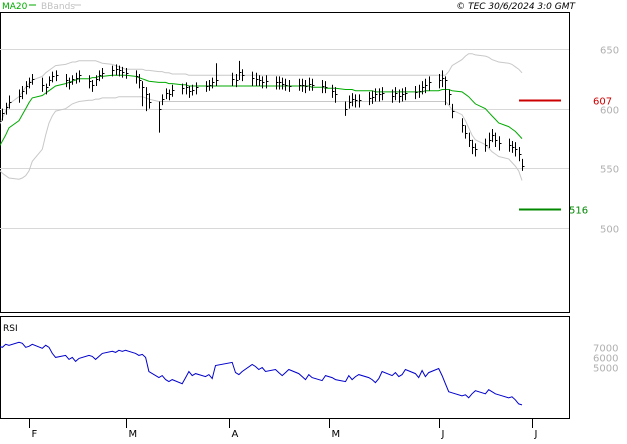 The width and height of the screenshot is (627, 444). I want to click on rsi-y-axis: 700060005000, so click(605, 358).